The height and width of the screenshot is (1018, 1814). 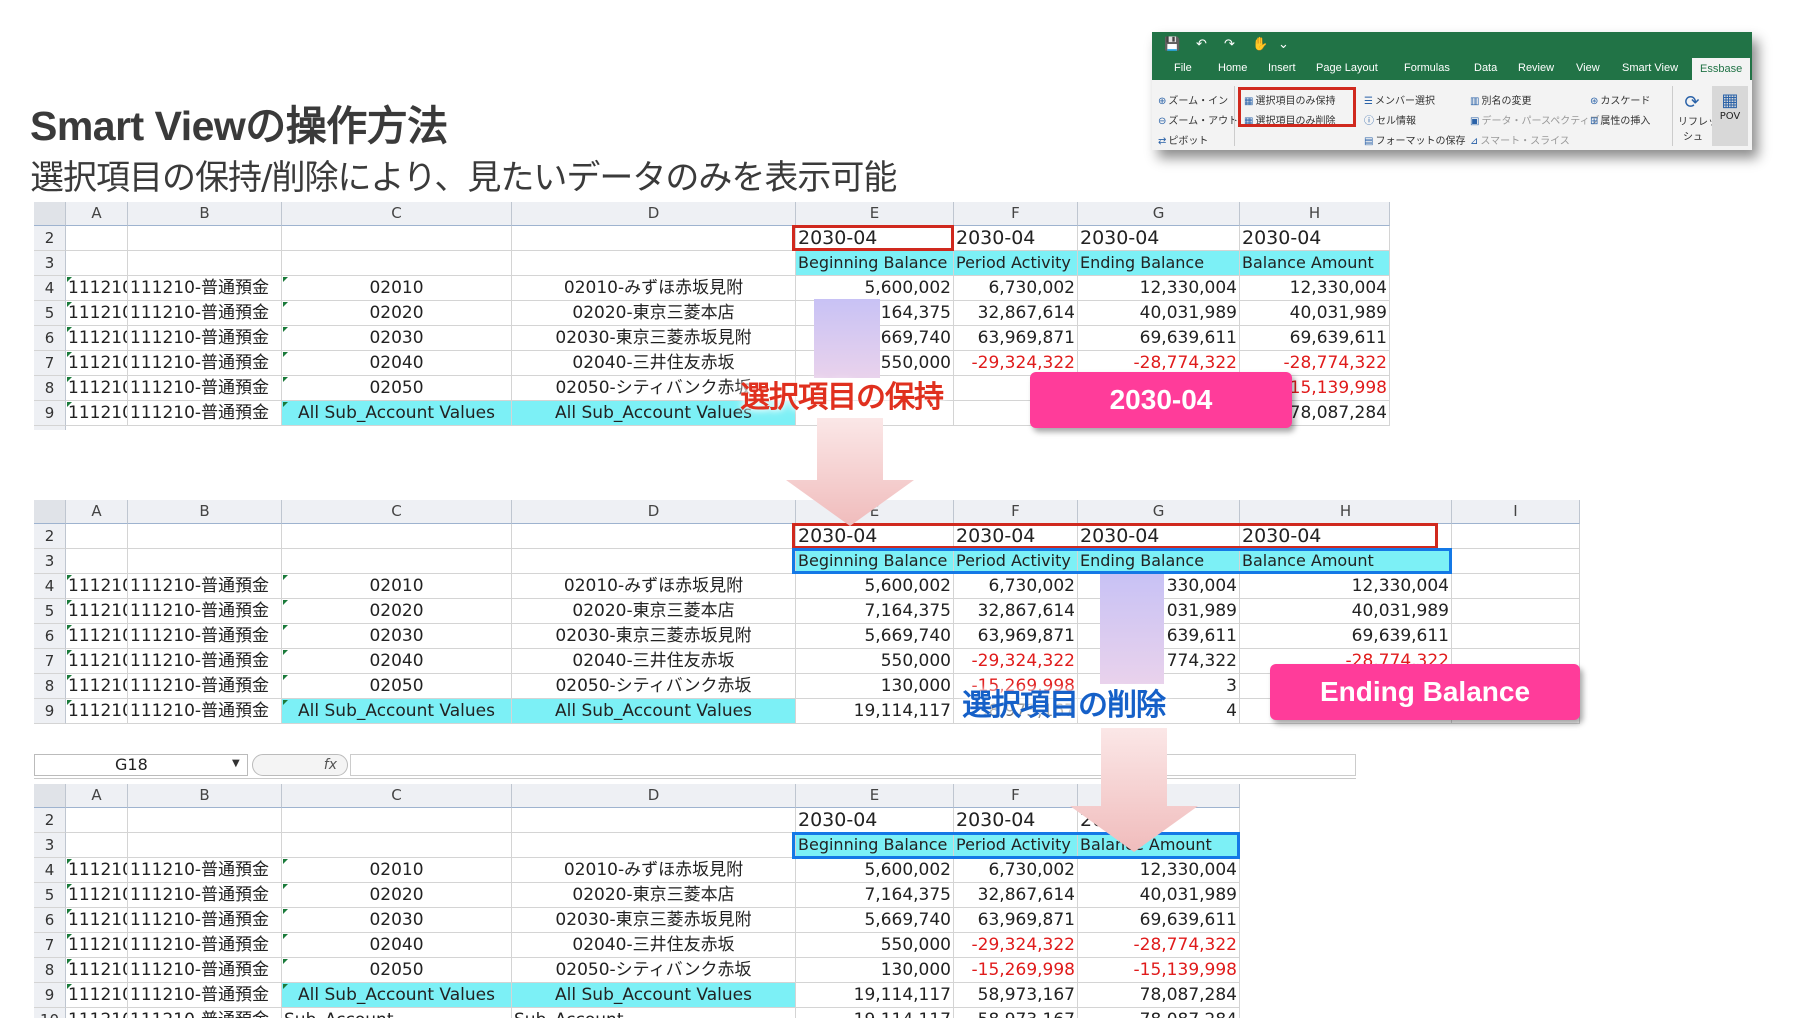 I want to click on tab-home: Home, so click(x=1232, y=68).